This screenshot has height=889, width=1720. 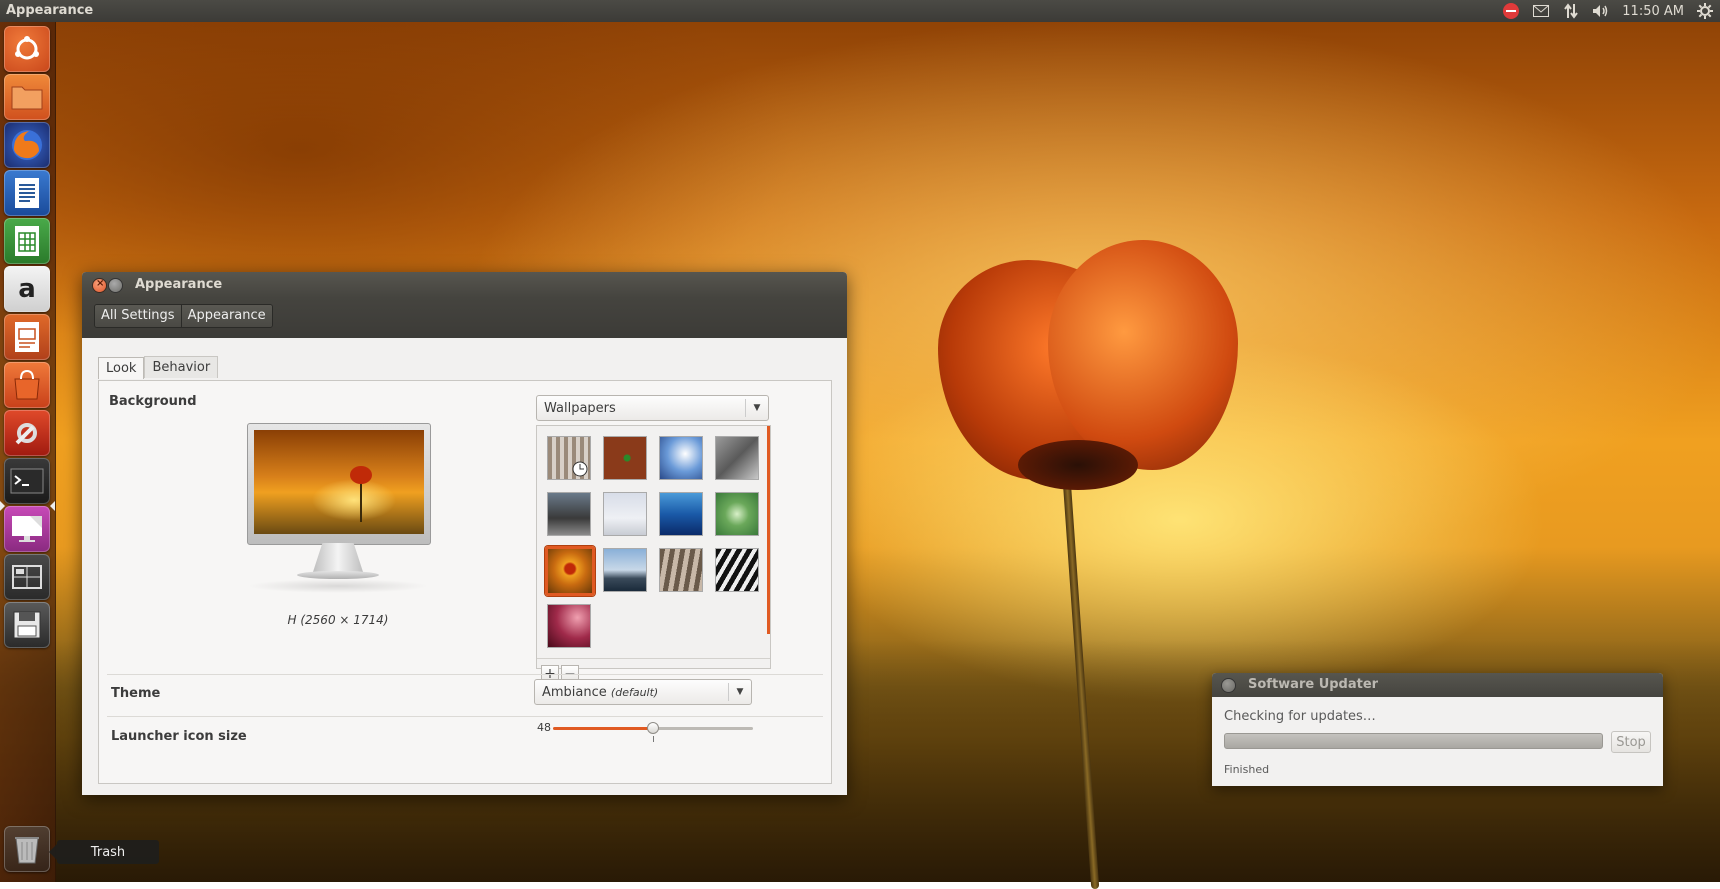 What do you see at coordinates (136, 693) in the screenshot?
I see `theme-label: Theme` at bounding box center [136, 693].